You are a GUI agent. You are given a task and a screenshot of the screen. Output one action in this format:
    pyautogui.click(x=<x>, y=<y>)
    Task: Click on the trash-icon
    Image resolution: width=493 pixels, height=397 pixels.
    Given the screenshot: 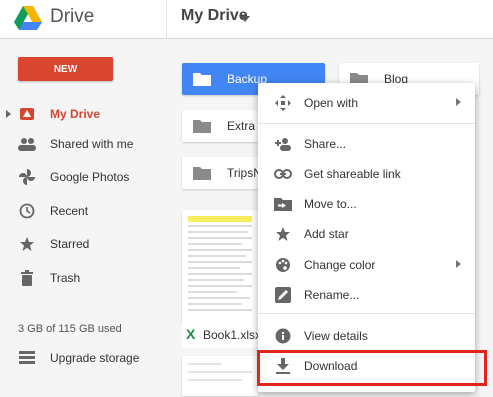 What is the action you would take?
    pyautogui.click(x=27, y=278)
    